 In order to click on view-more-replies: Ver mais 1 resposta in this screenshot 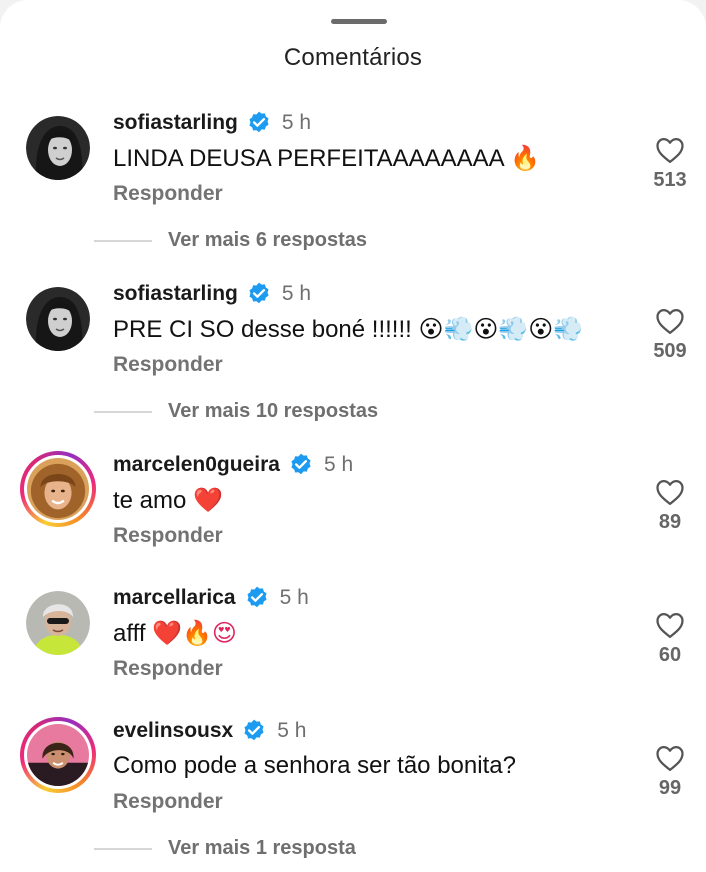, I will do `click(225, 848)`.